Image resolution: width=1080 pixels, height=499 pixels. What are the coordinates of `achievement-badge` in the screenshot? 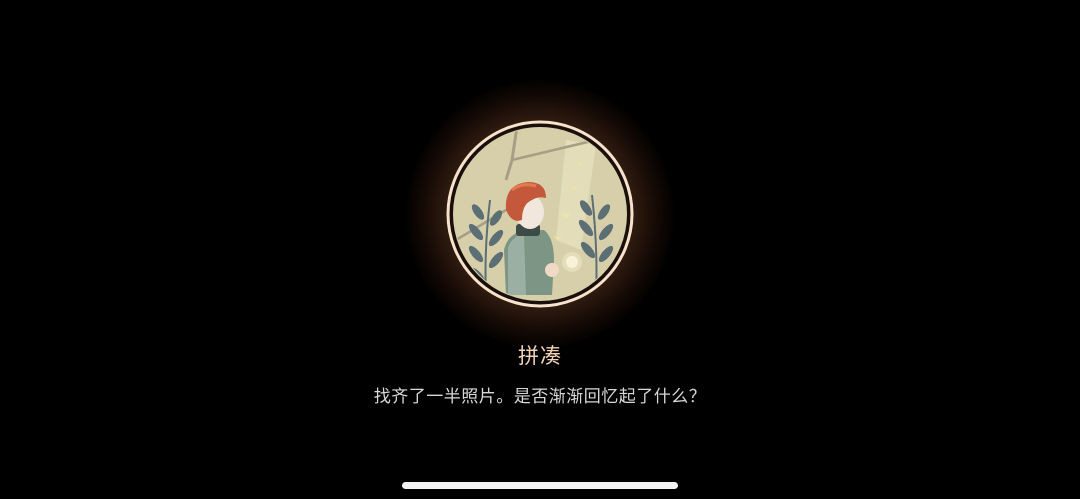 It's located at (540, 214).